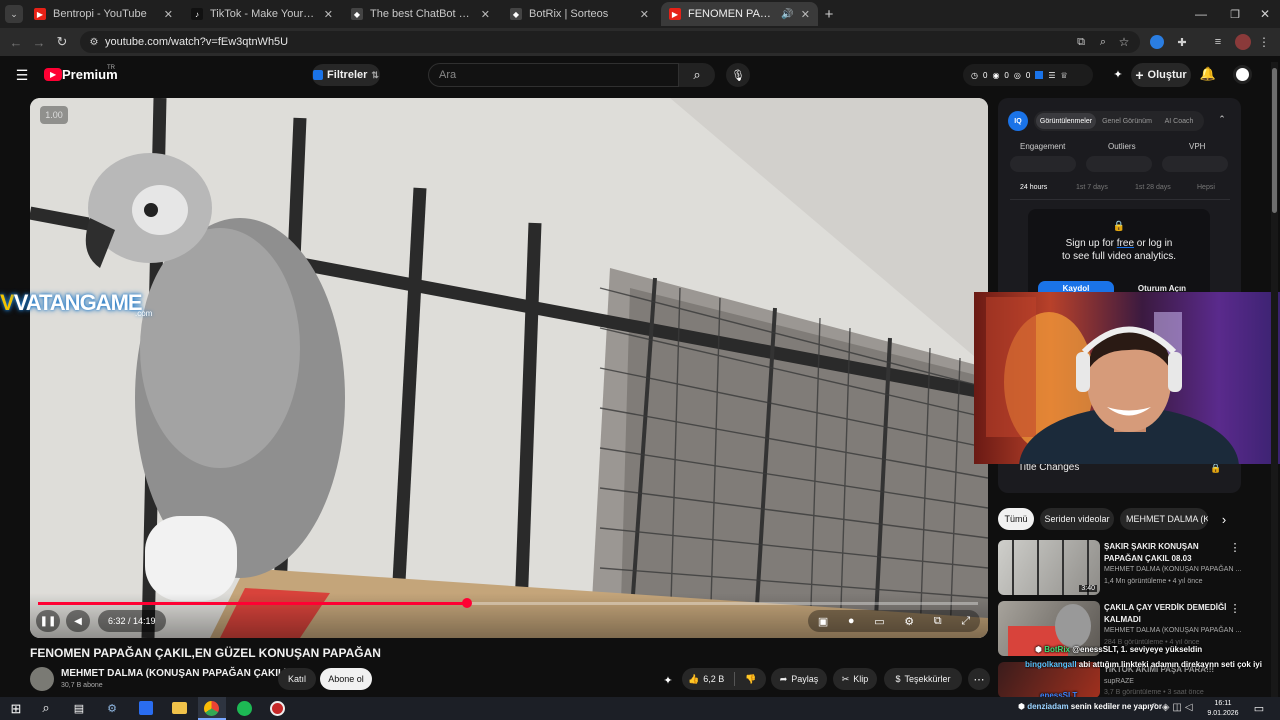  What do you see at coordinates (713, 679) in the screenshot?
I see `like-count: 6,2 B` at bounding box center [713, 679].